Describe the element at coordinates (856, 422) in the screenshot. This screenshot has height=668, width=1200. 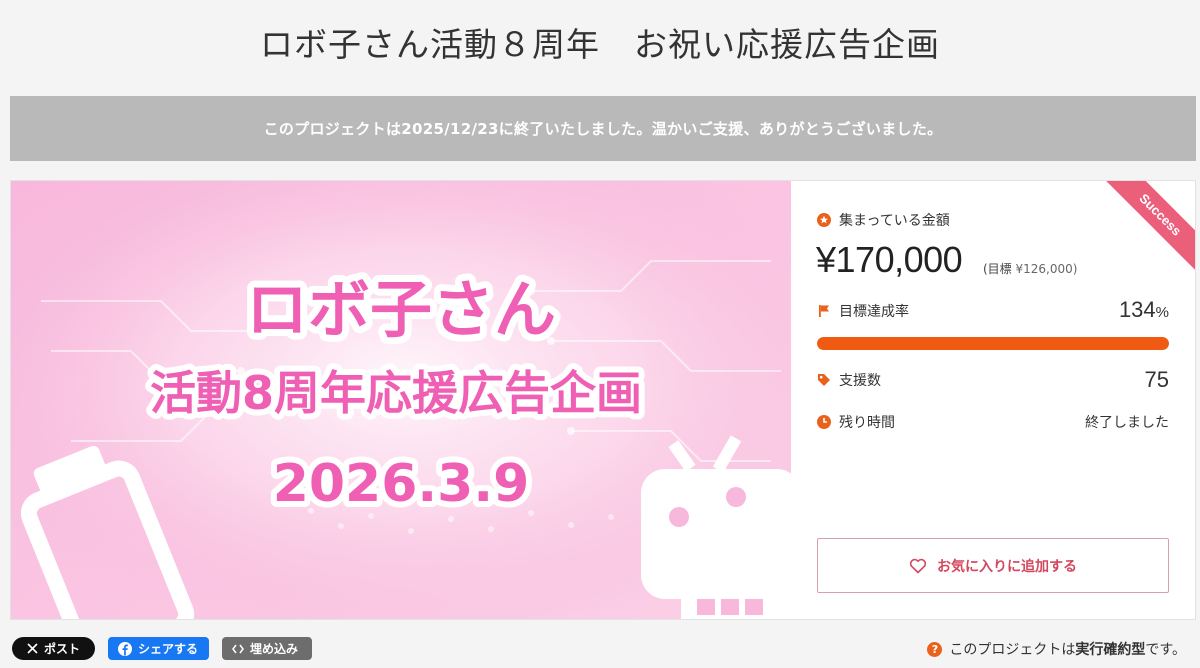
I see `remaining-time-label: 残り時間` at that location.